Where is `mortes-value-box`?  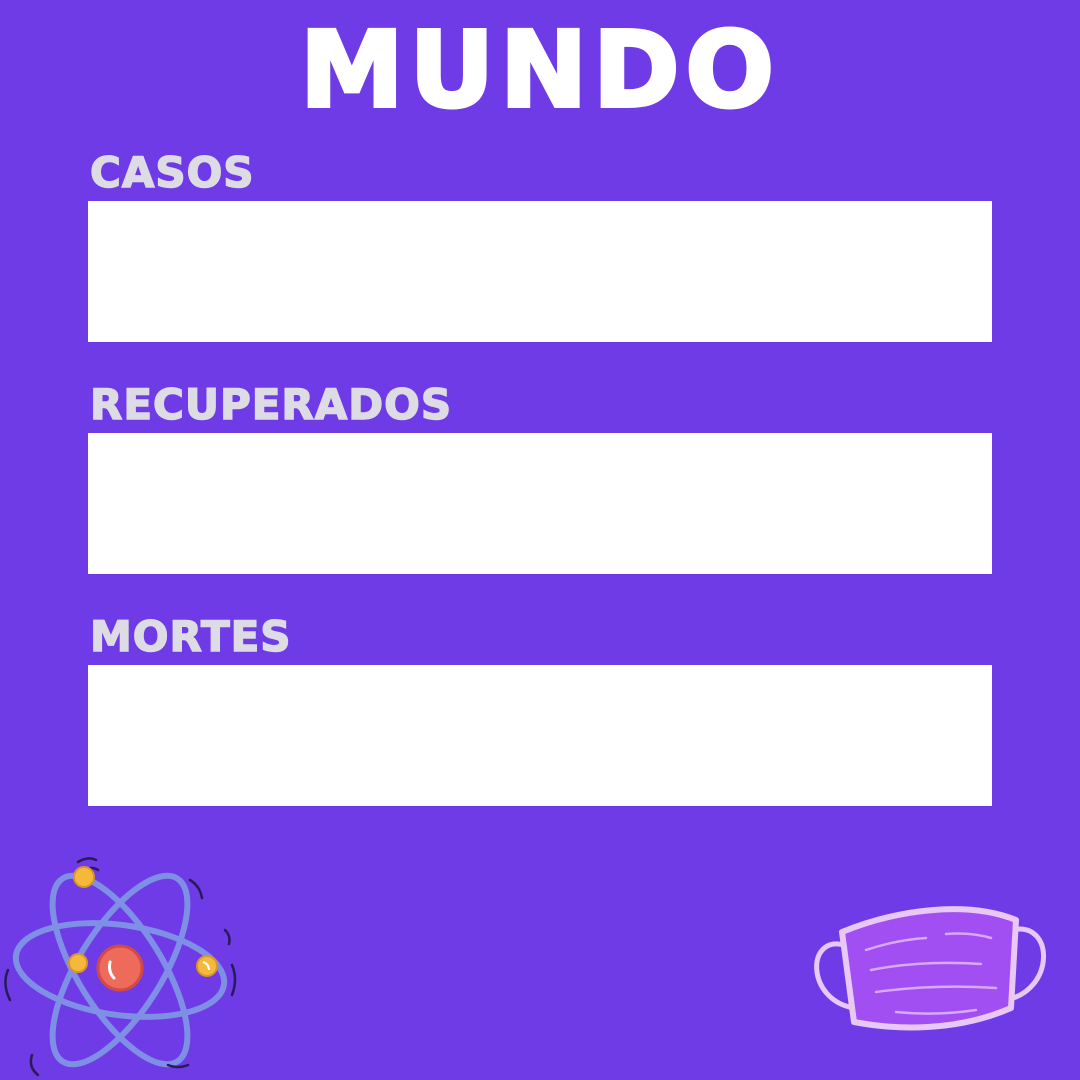 mortes-value-box is located at coordinates (540, 735).